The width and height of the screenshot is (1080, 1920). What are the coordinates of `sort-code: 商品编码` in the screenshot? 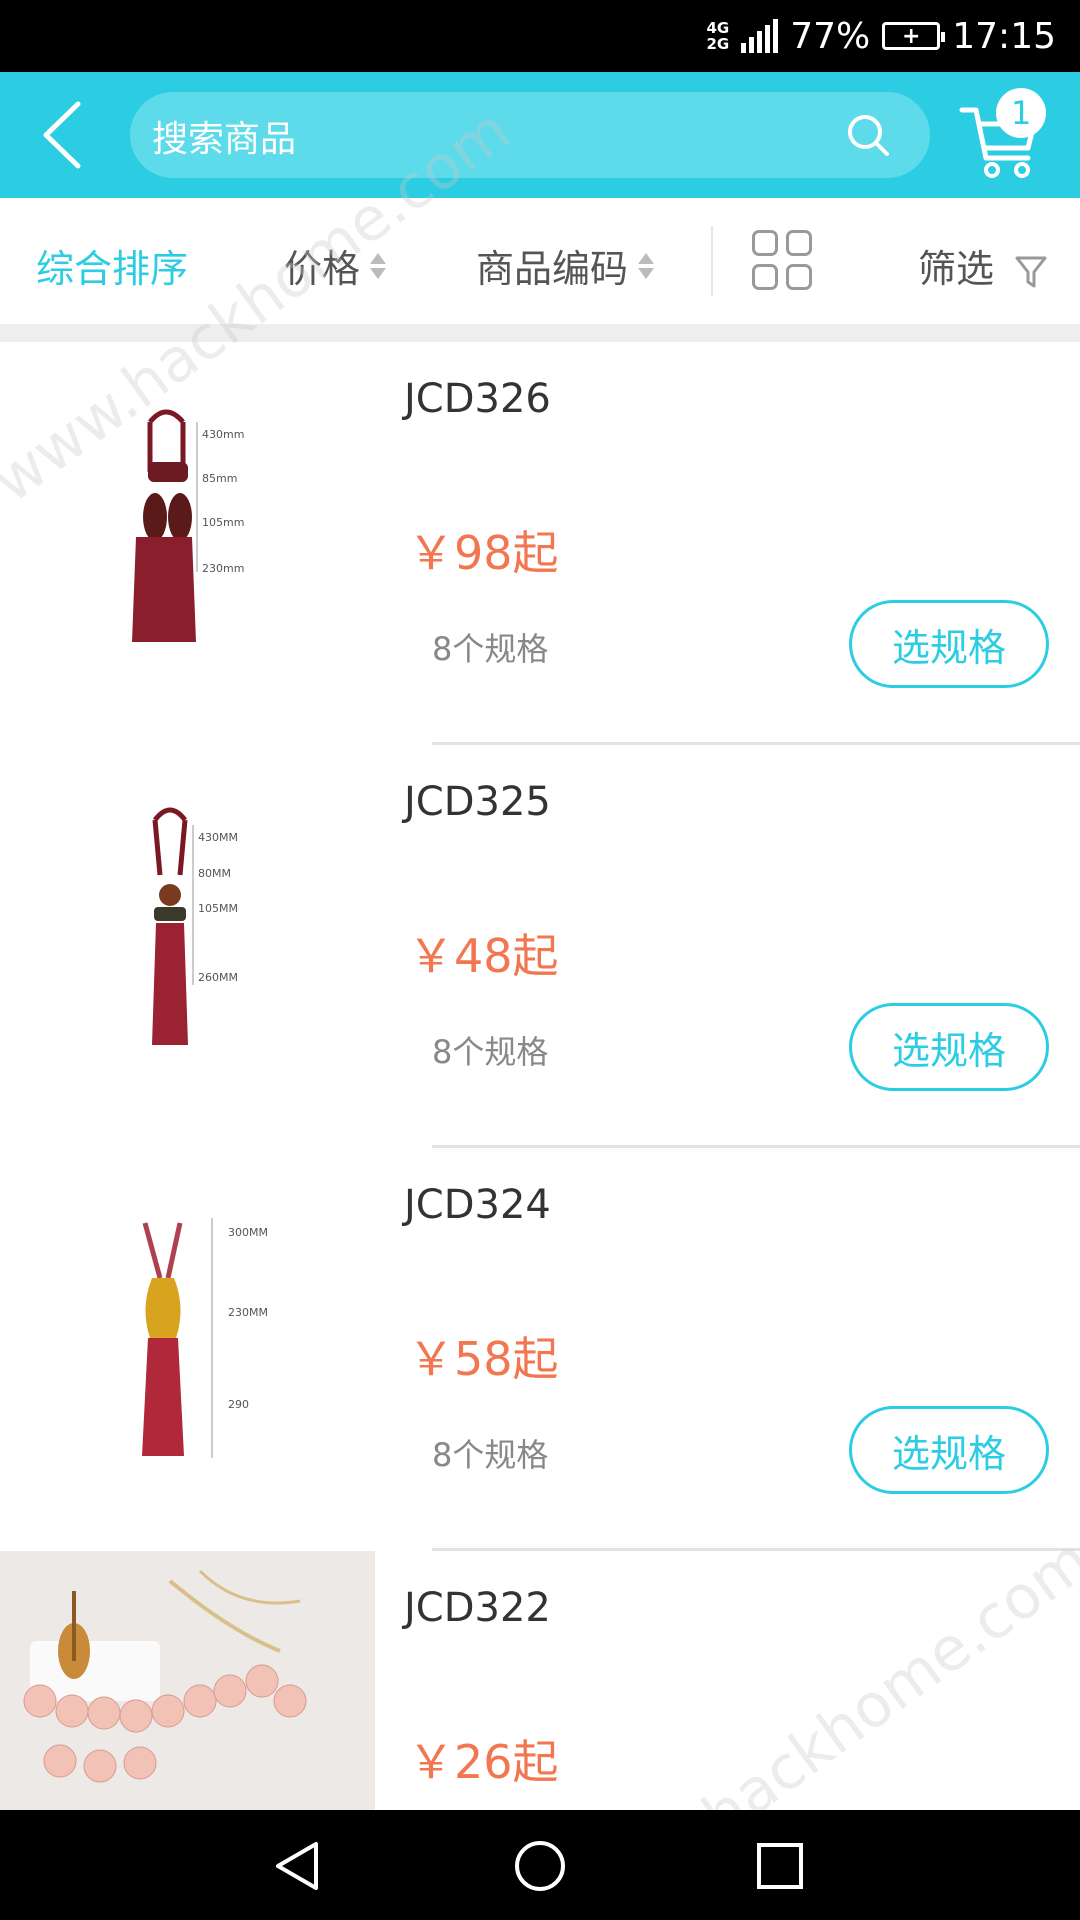 It's located at (565, 265).